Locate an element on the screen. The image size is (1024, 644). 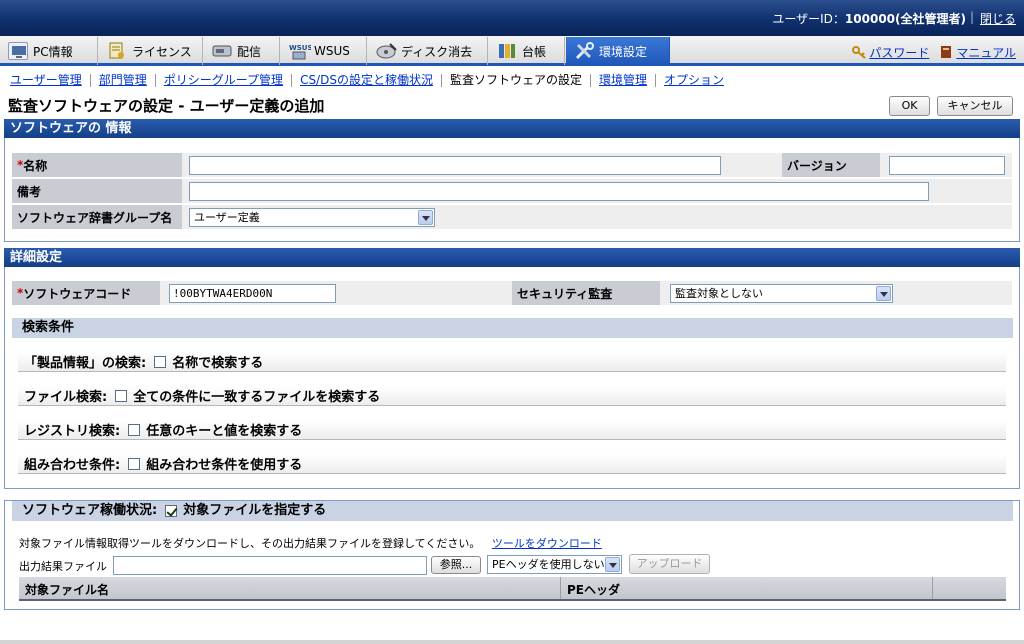
subnav-item-users: ユーザー管理 is located at coordinates (50, 80).